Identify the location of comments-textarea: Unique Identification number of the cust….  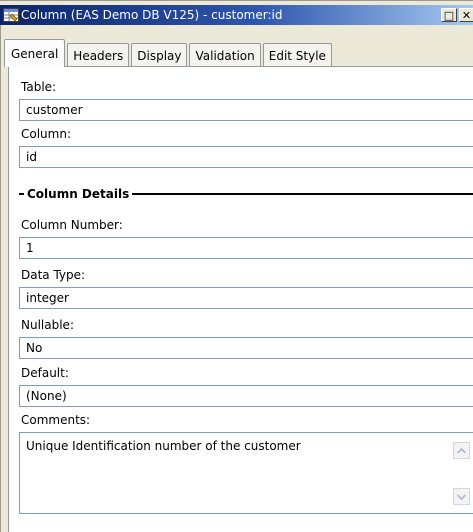
(246, 473).